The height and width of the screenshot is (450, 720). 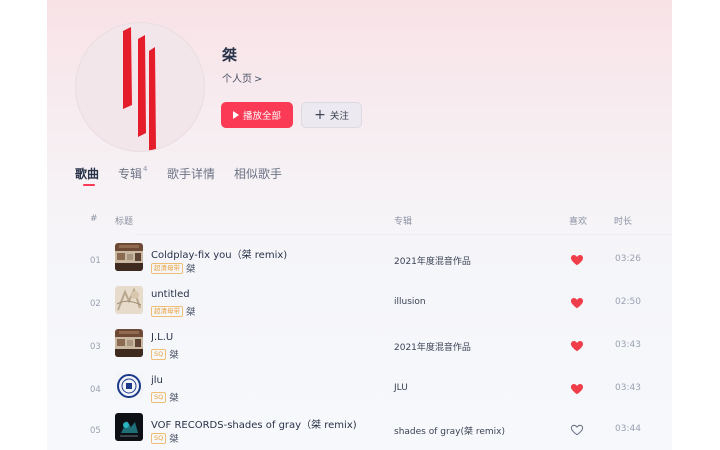 I want to click on profile-link-label: 个人页, so click(x=237, y=79).